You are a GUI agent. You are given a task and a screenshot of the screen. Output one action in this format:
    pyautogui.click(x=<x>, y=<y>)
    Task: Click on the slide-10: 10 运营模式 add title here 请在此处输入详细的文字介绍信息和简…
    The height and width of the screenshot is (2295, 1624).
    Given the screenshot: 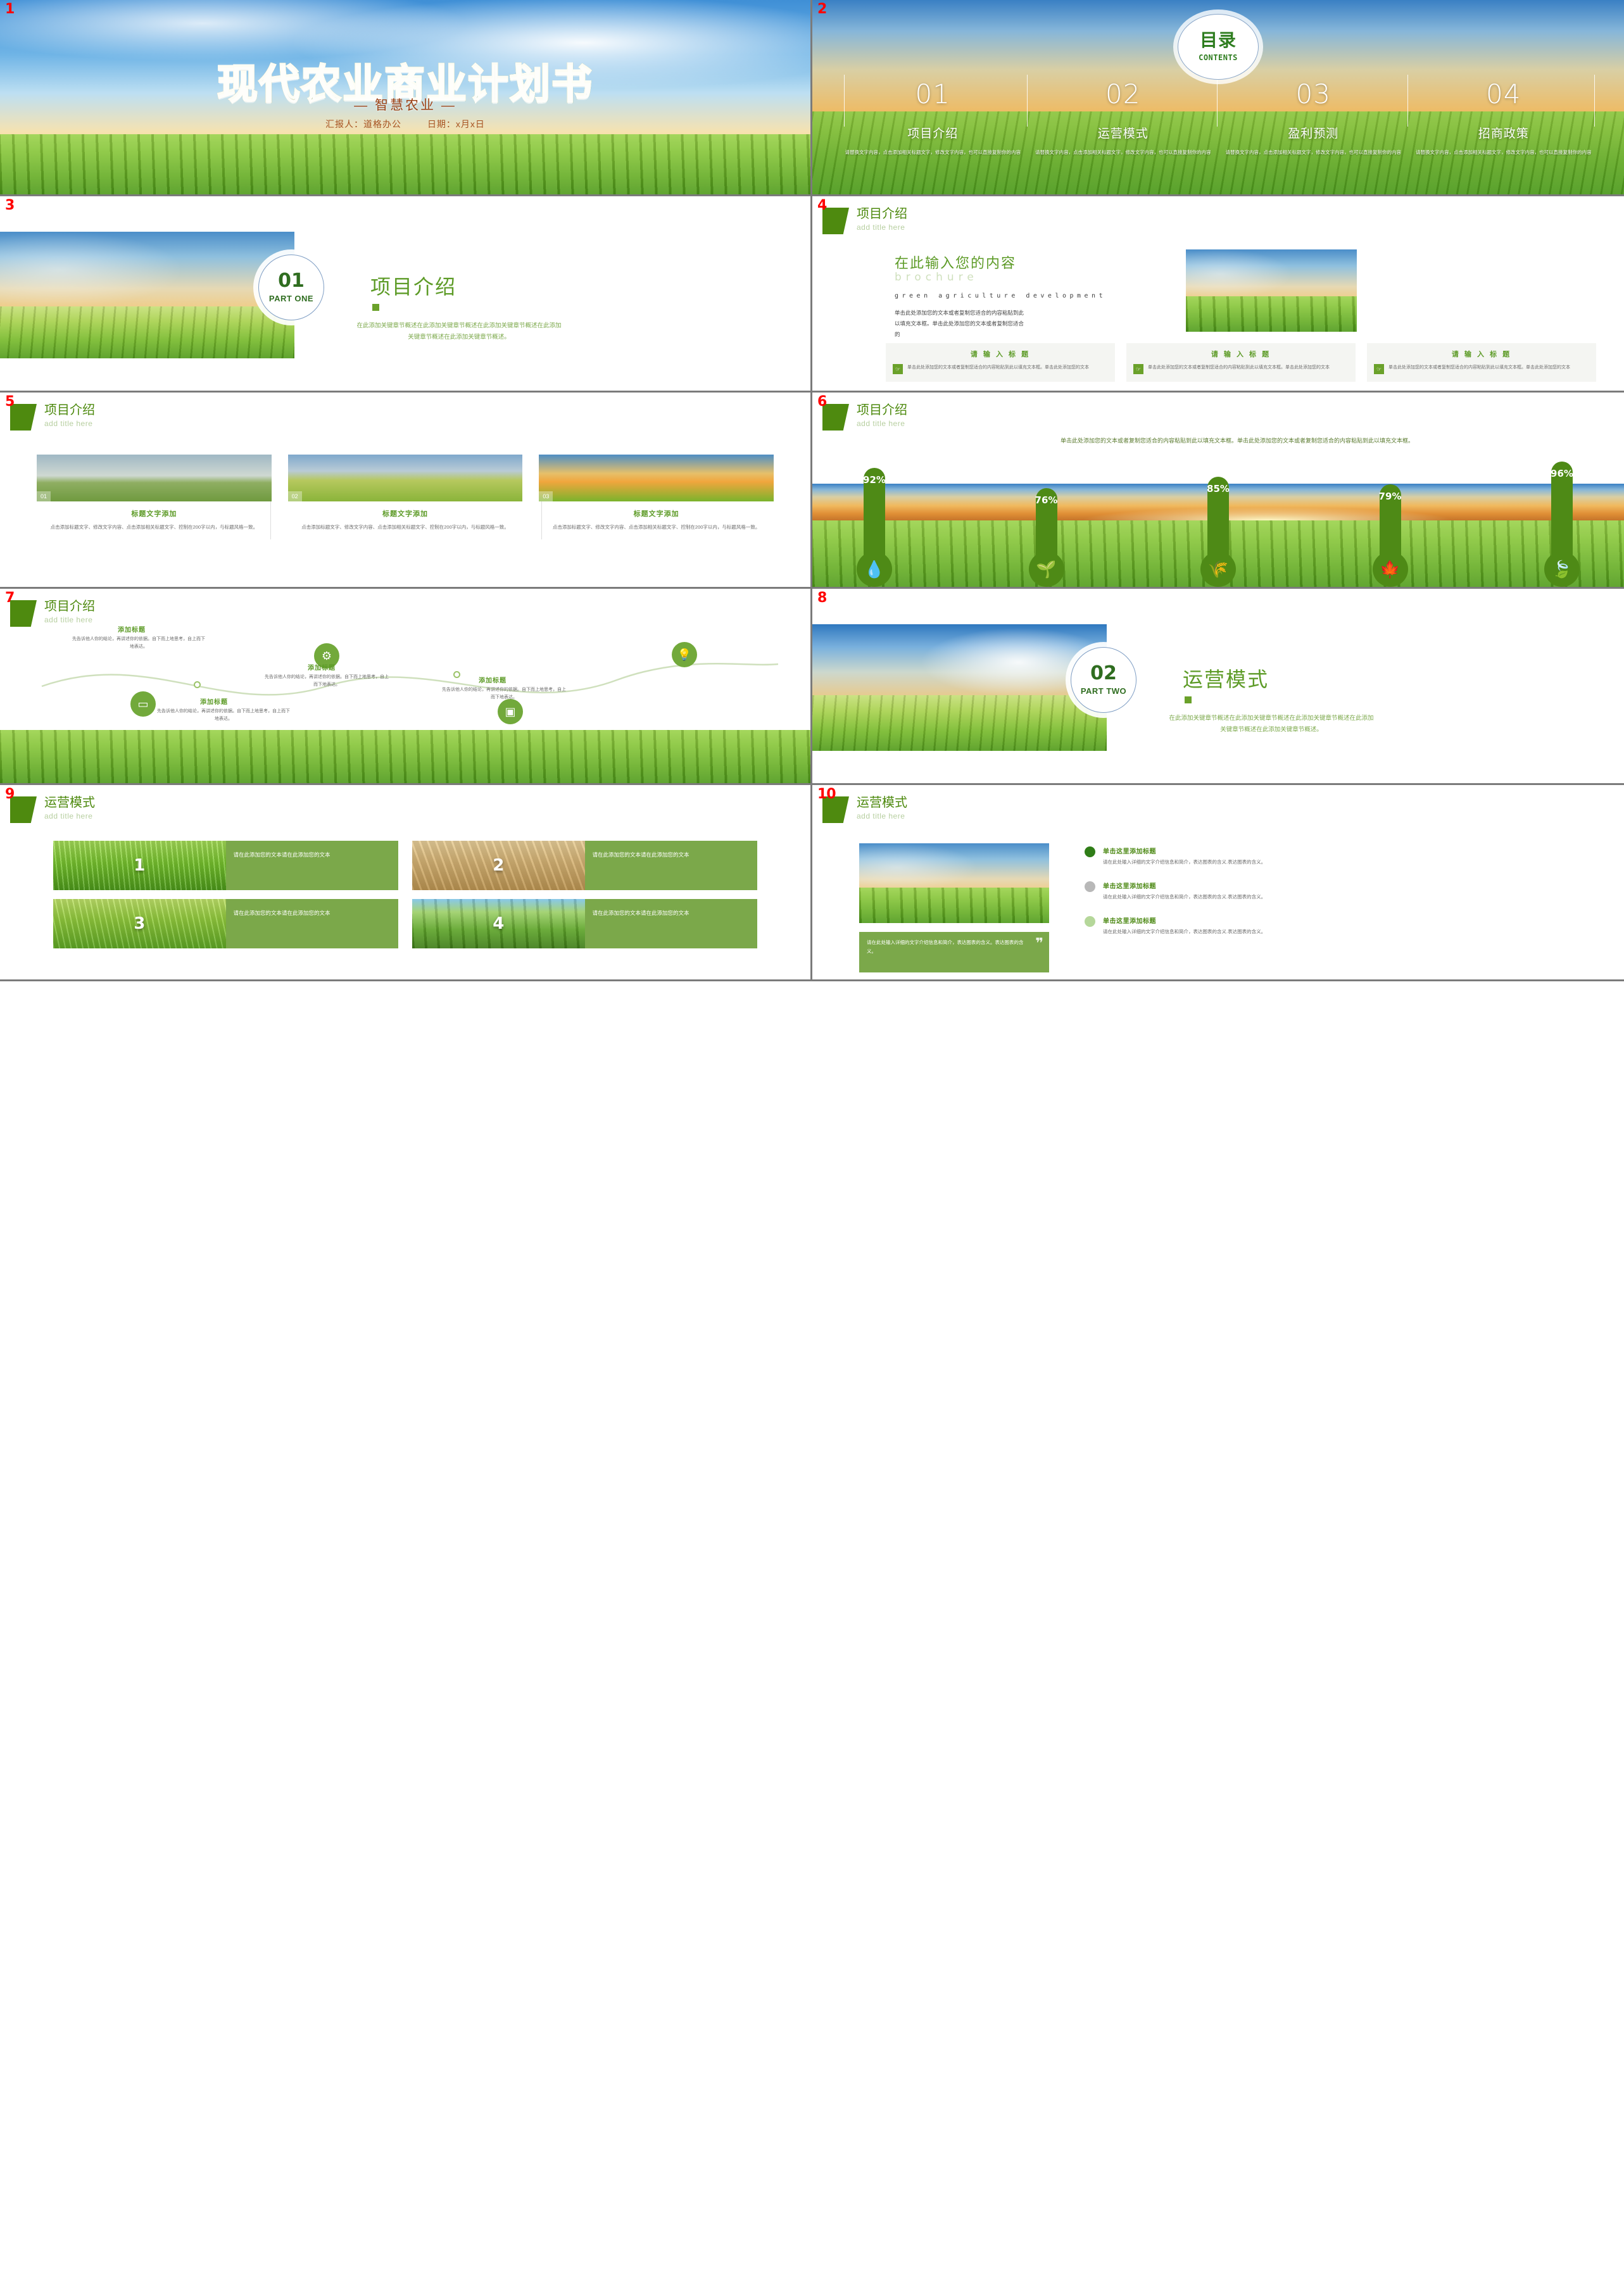 What is the action you would take?
    pyautogui.click(x=1218, y=883)
    